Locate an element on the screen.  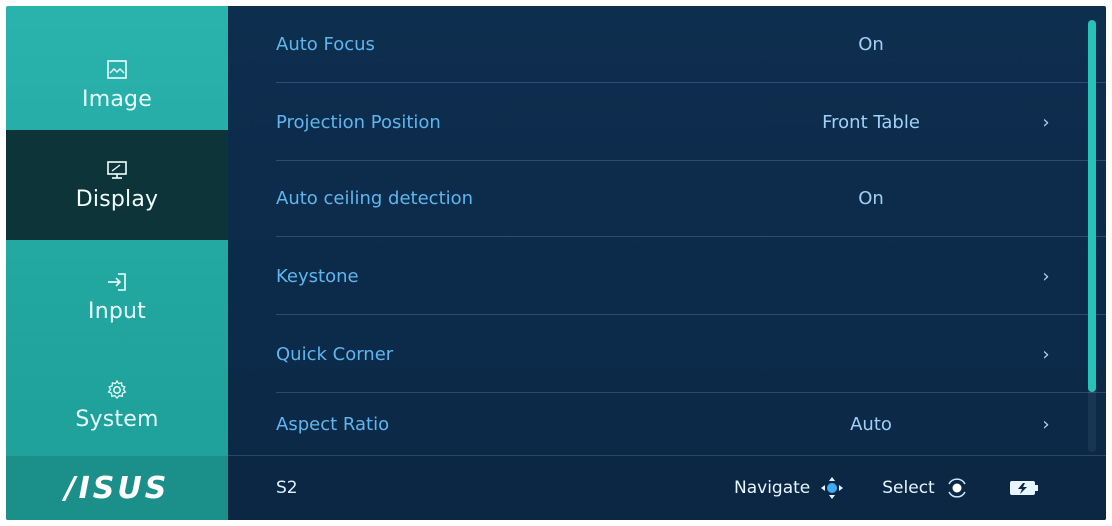
sidebar-item-label: Display is located at coordinates (117, 199).